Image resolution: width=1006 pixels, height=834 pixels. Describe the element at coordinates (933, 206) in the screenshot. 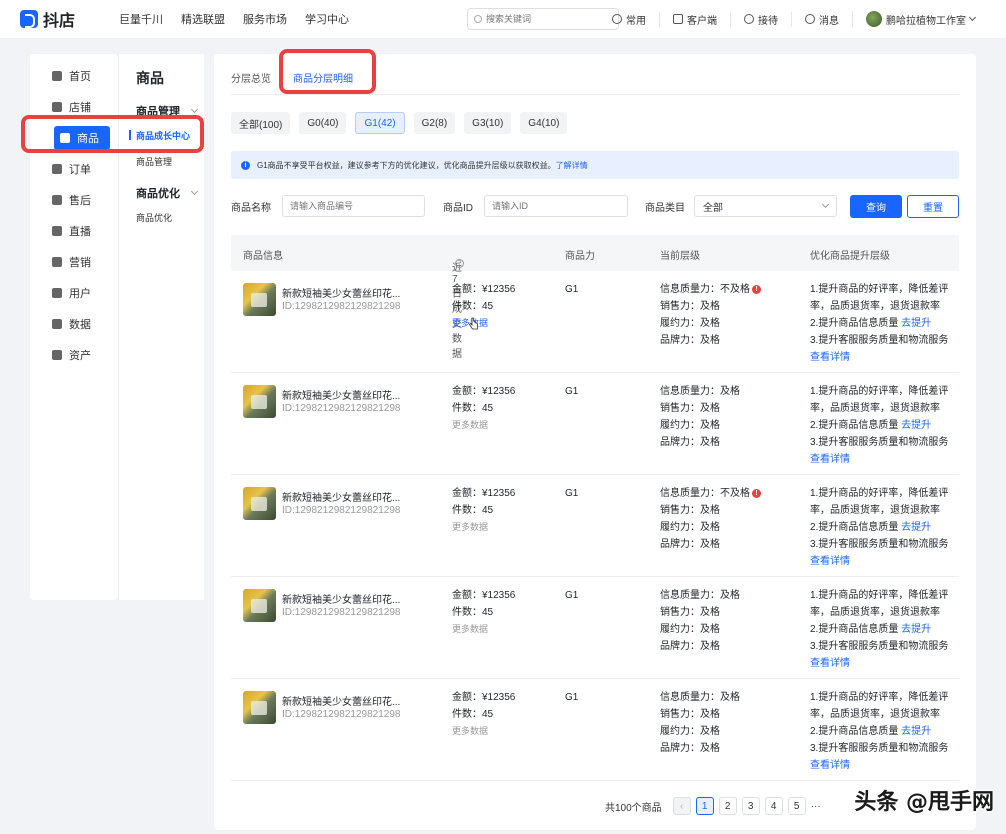

I see `reset-button: 重置` at that location.